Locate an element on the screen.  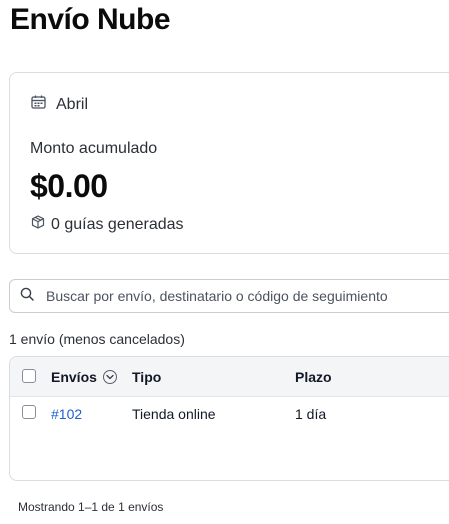
column-header-tipo: Tipo is located at coordinates (147, 377).